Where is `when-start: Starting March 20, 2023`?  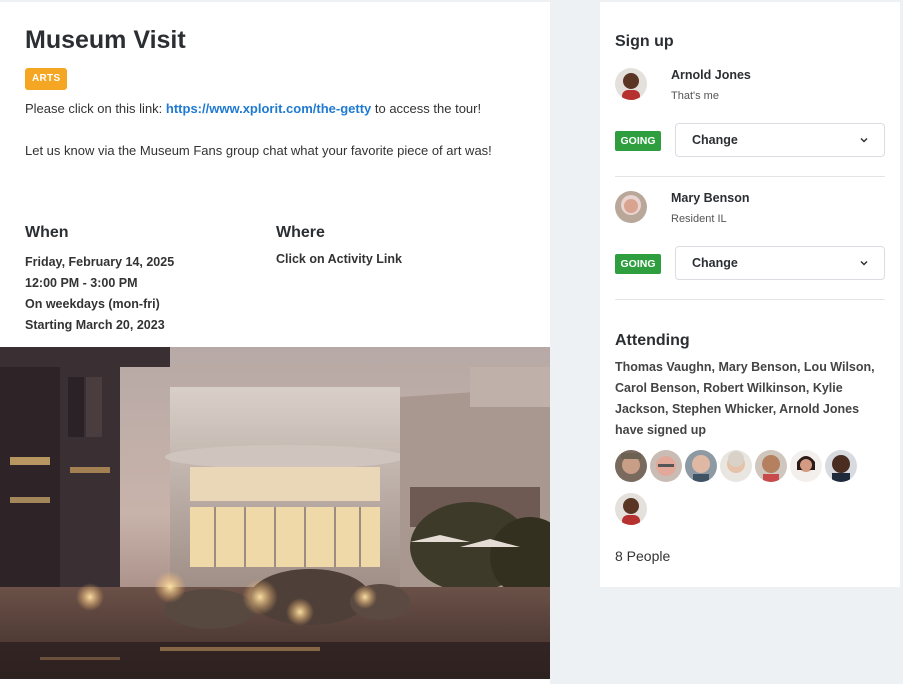
when-start: Starting March 20, 2023 is located at coordinates (95, 325).